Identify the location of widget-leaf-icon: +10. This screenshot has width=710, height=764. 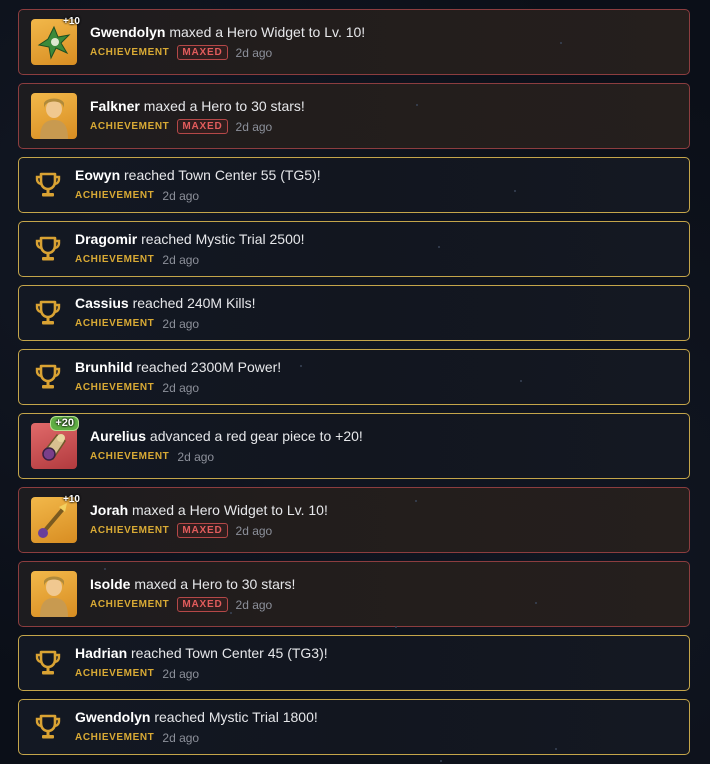
(55, 40).